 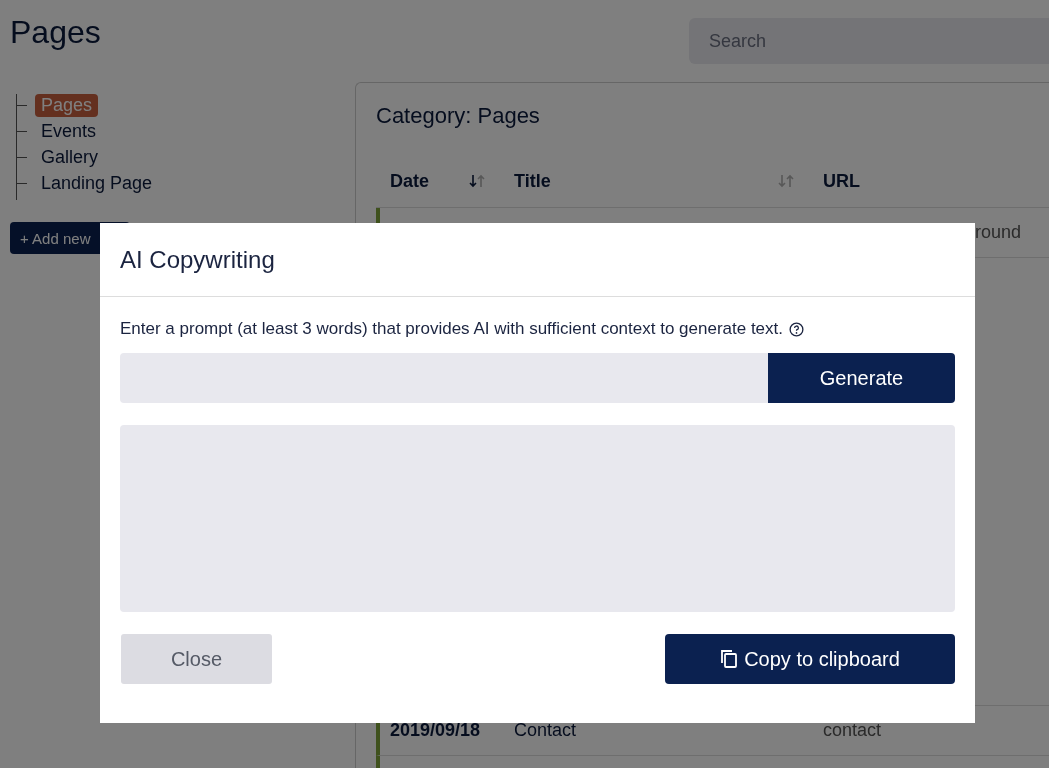 I want to click on title-cell-text: Contact, so click(x=545, y=730).